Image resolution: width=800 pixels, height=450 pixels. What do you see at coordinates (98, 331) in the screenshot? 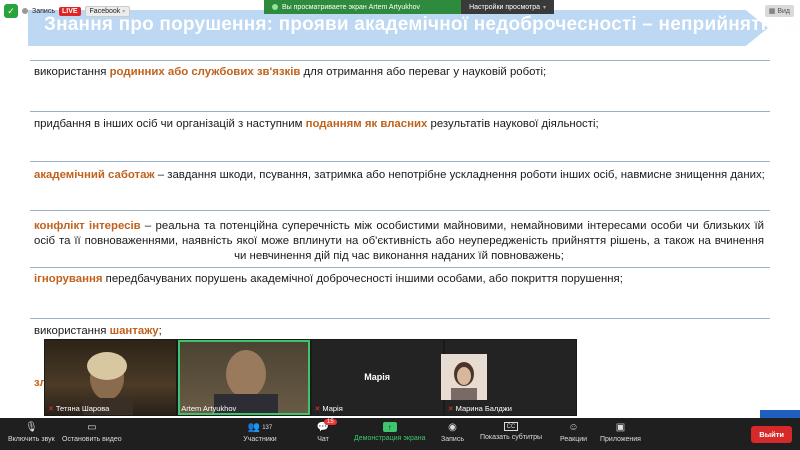
I see `slide-row-6: використання шантажу;` at bounding box center [98, 331].